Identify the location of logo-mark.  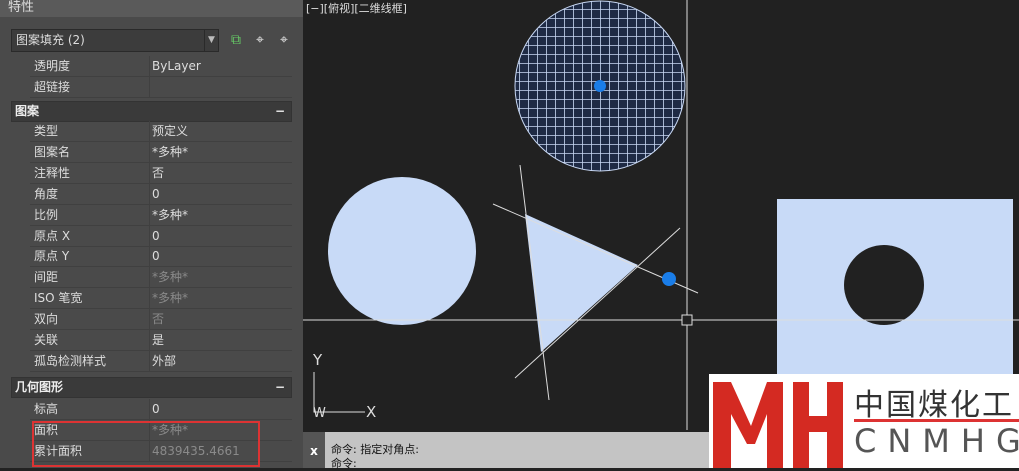
(778, 425).